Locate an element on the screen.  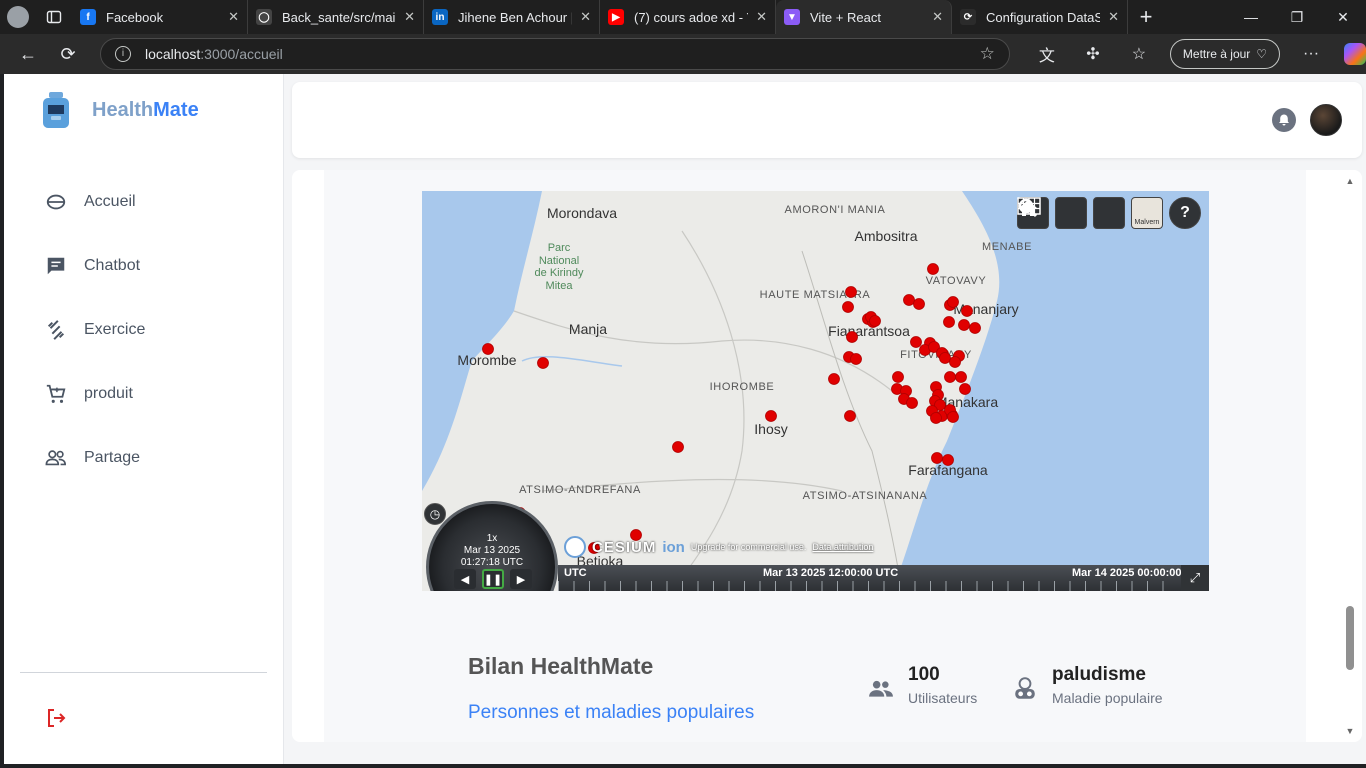
app-logo: HealthMate is located at coordinates (119, 110).